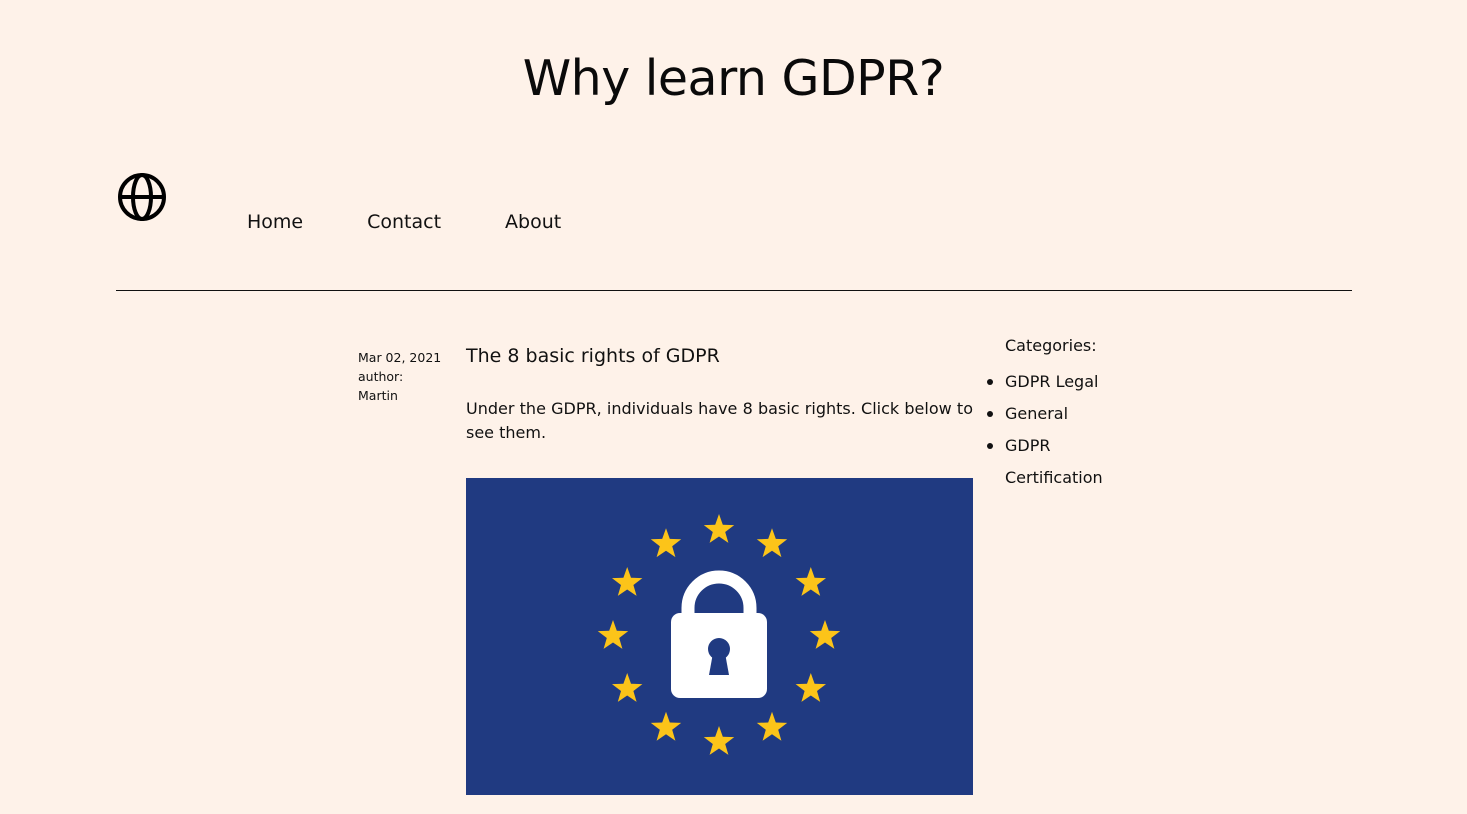 This screenshot has width=1467, height=814. What do you see at coordinates (1051, 345) in the screenshot?
I see `categories-heading: Categories:` at bounding box center [1051, 345].